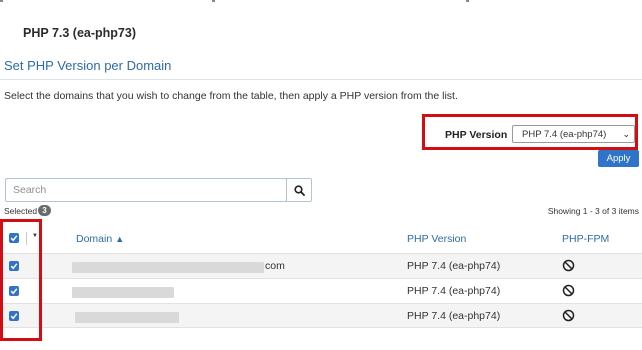 This screenshot has height=350, width=642. I want to click on search-input: Search, so click(146, 190).